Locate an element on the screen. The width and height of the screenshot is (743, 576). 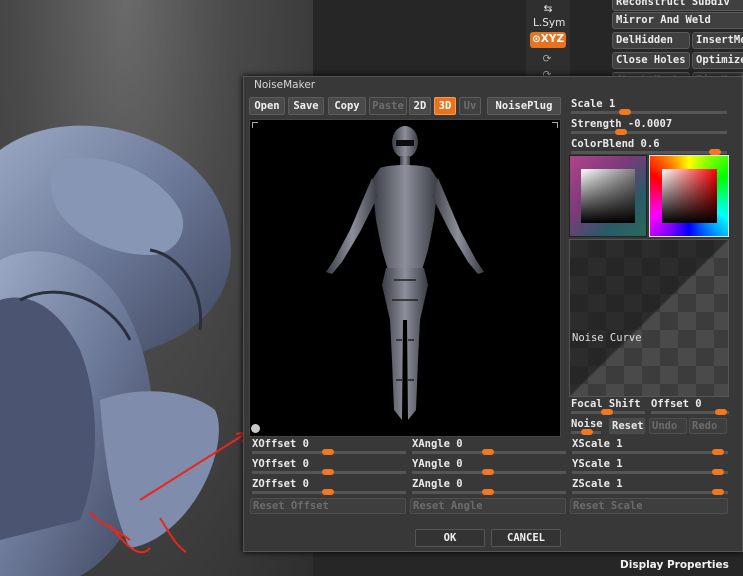
scale-label: Scale 1 is located at coordinates (593, 104).